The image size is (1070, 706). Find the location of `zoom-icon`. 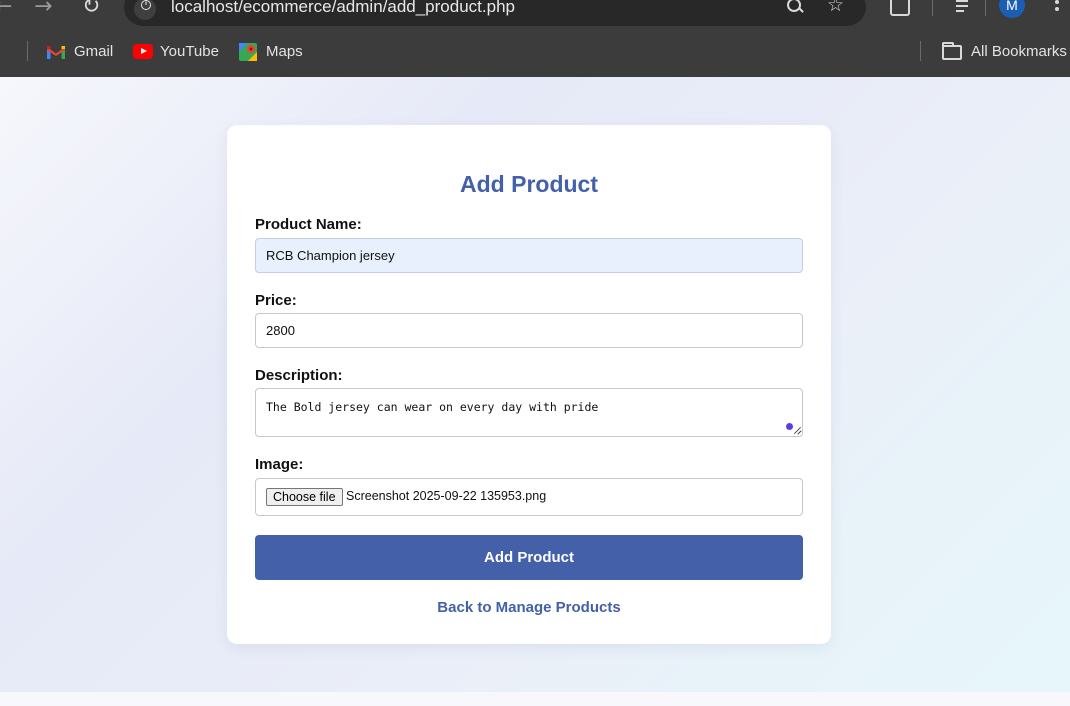

zoom-icon is located at coordinates (795, 8).